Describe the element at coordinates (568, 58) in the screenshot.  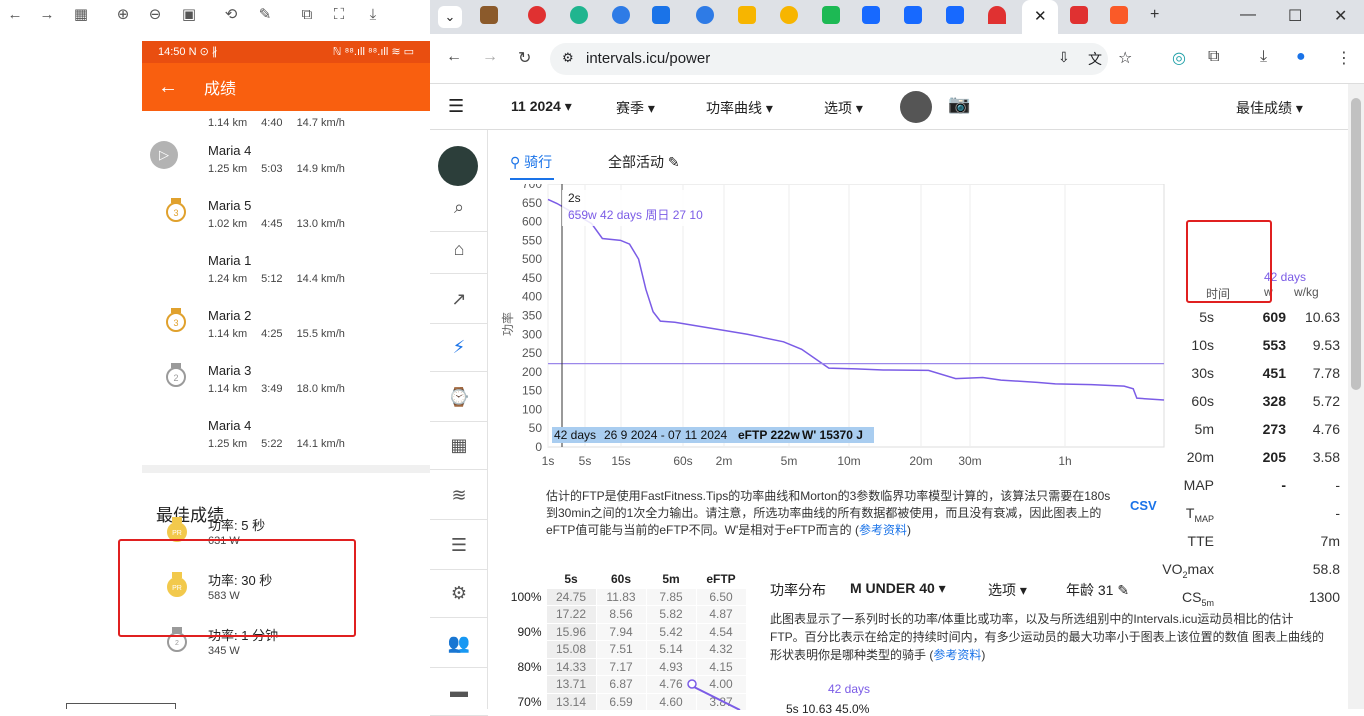
I see `site-info-icon: ⚙` at that location.